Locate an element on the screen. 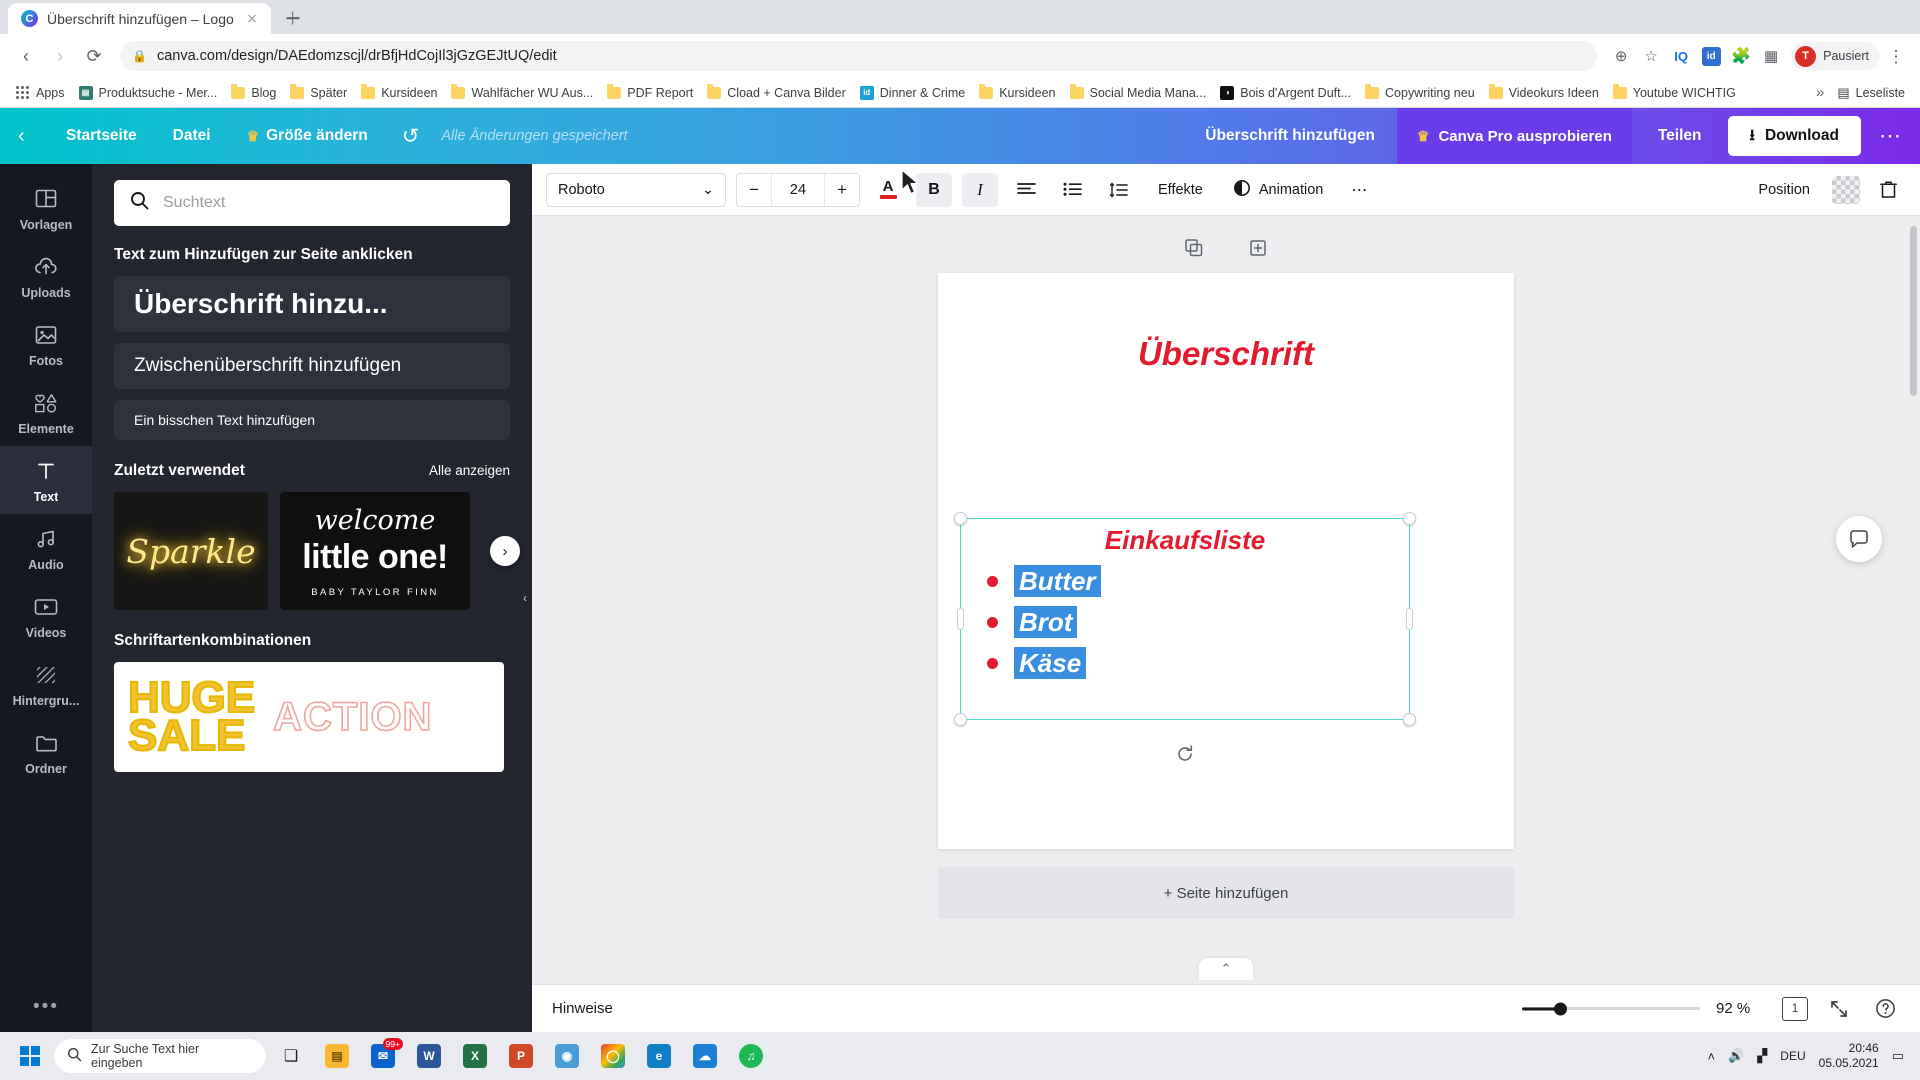  italic-button: I is located at coordinates (980, 189).